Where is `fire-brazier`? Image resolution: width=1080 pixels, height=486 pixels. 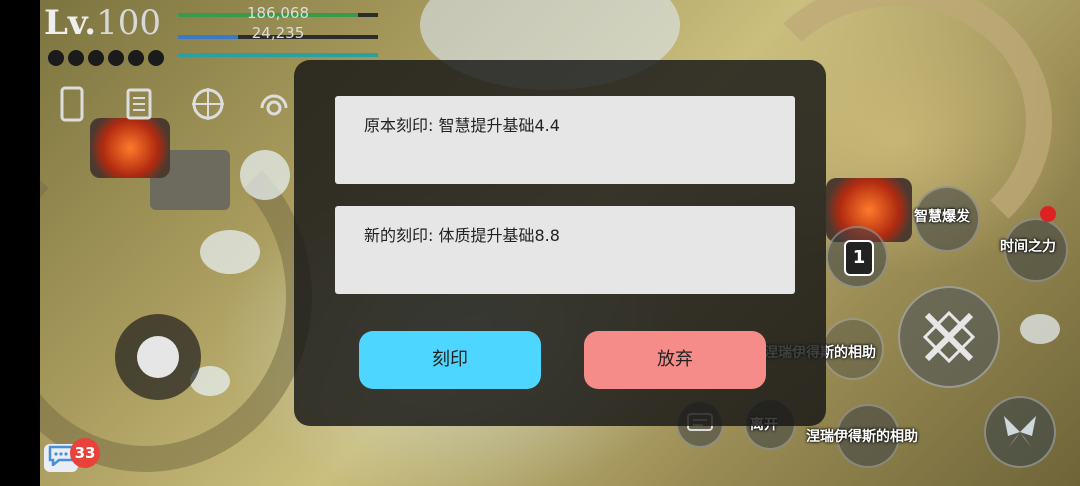
fire-brazier is located at coordinates (130, 148).